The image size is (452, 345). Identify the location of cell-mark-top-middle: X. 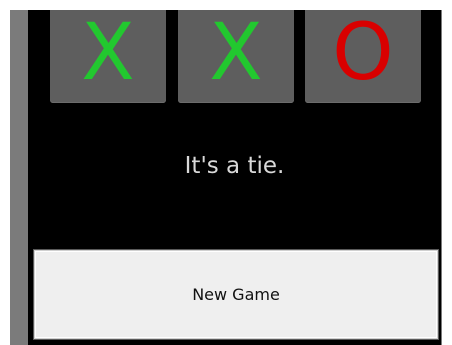
(236, 54).